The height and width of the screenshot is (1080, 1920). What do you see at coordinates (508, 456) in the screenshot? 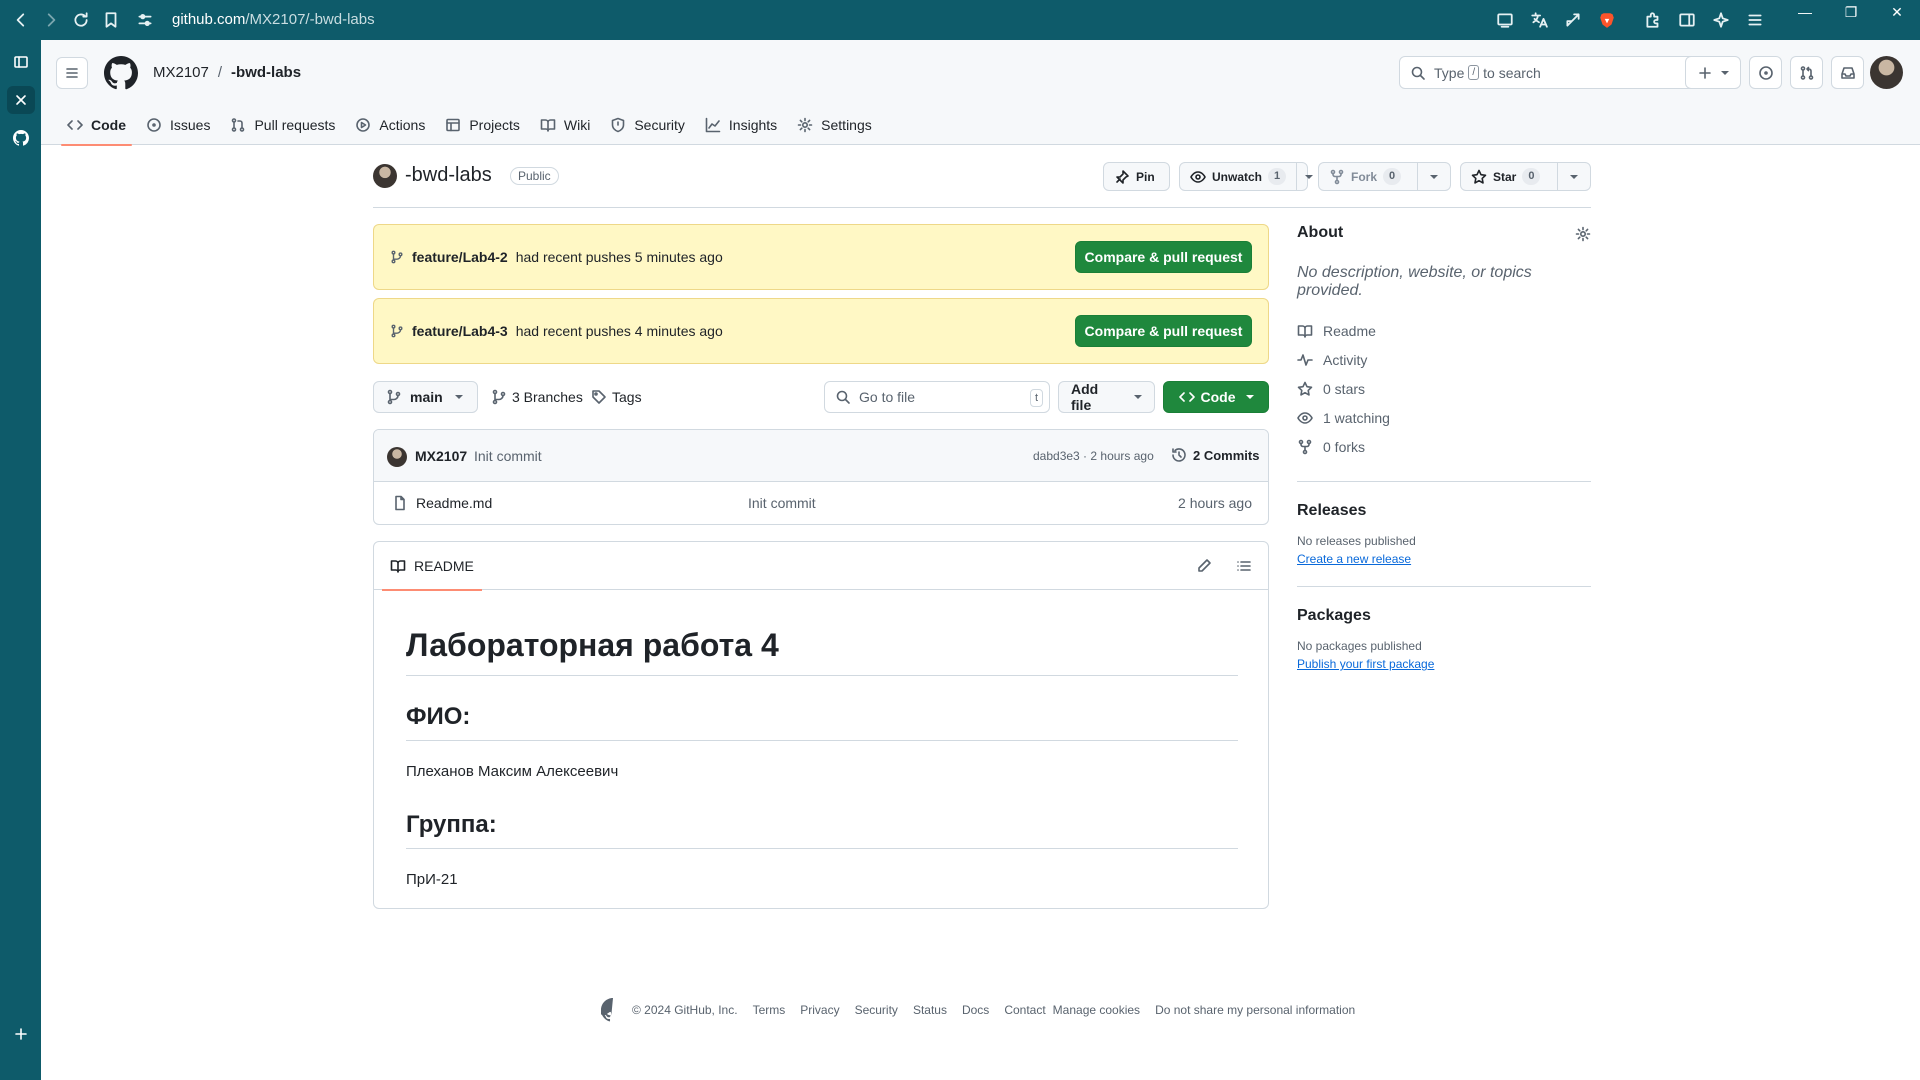
I see `commit-message-link: Init commit` at bounding box center [508, 456].